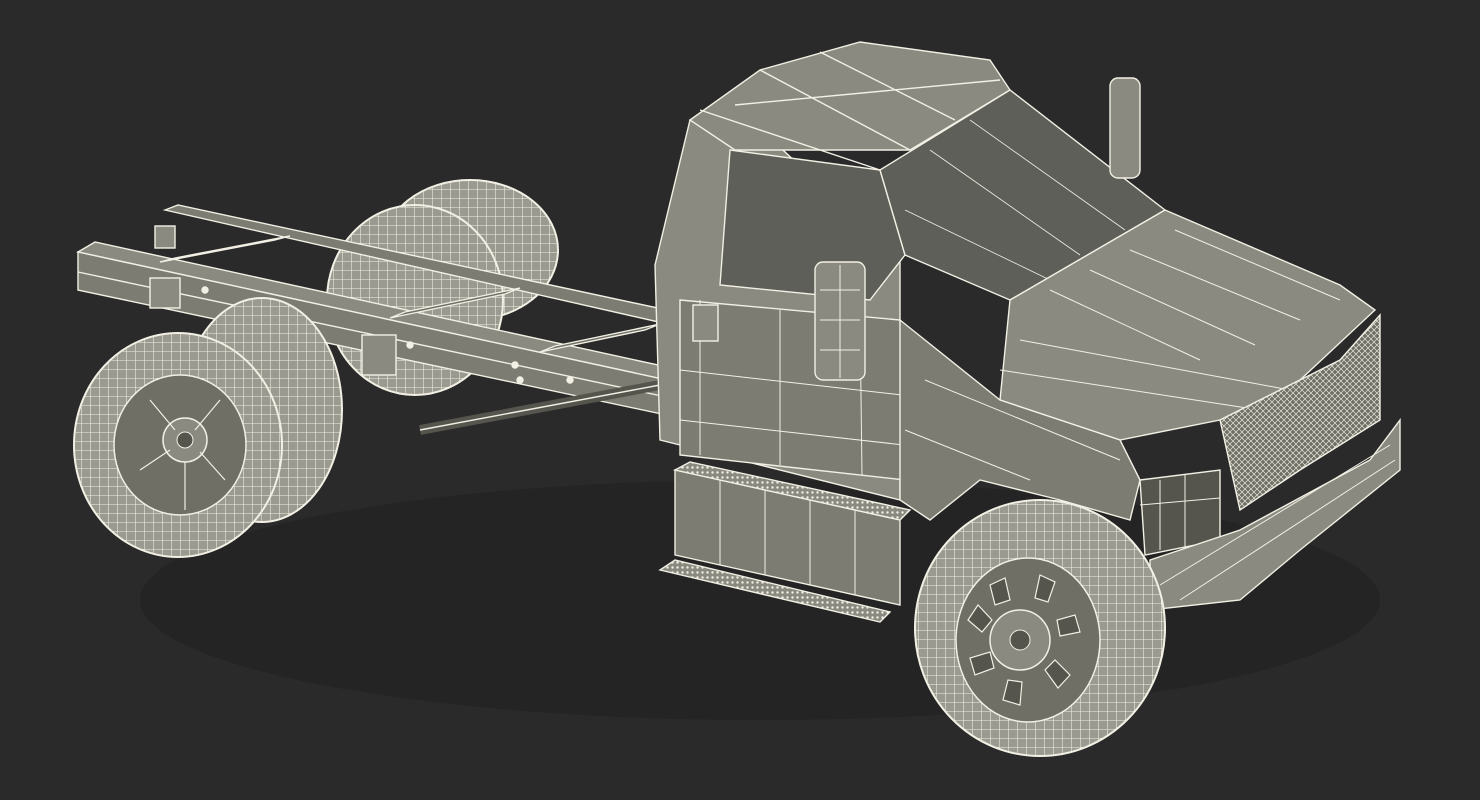 Image resolution: width=1480 pixels, height=800 pixels. Describe the element at coordinates (208, 427) in the screenshot. I see `rear-near-wheels` at that location.